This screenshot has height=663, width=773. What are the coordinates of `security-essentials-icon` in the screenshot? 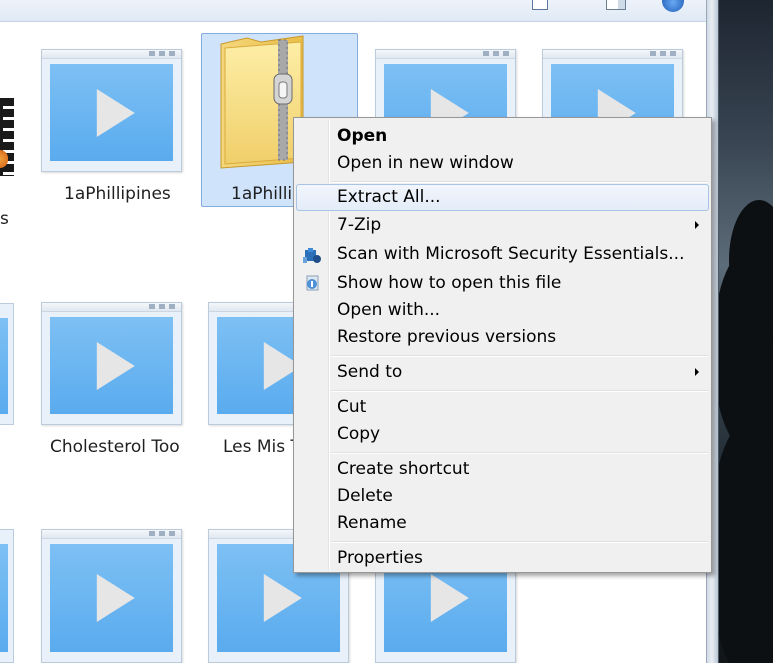 It's located at (312, 255).